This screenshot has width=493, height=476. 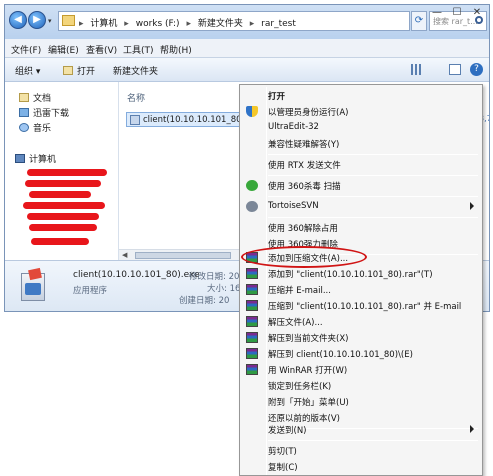 I want to click on organize-button: 组织 ▾, so click(x=27, y=70).